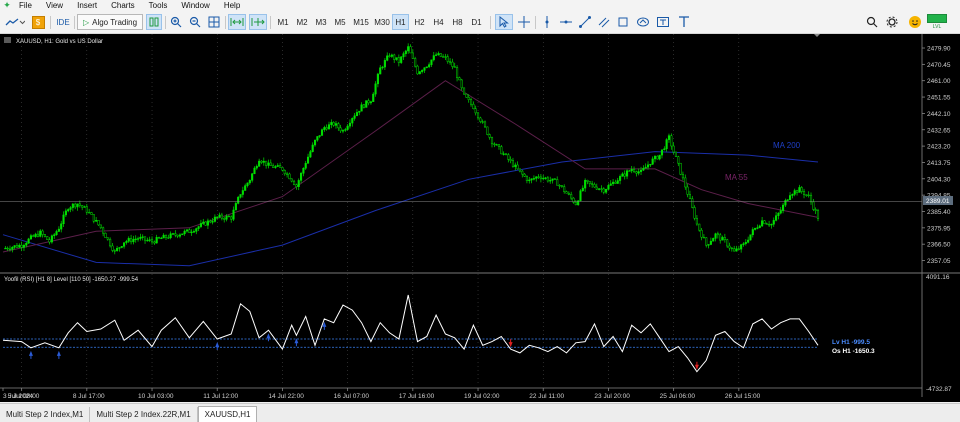  I want to click on timeframe-m30: M30, so click(382, 22).